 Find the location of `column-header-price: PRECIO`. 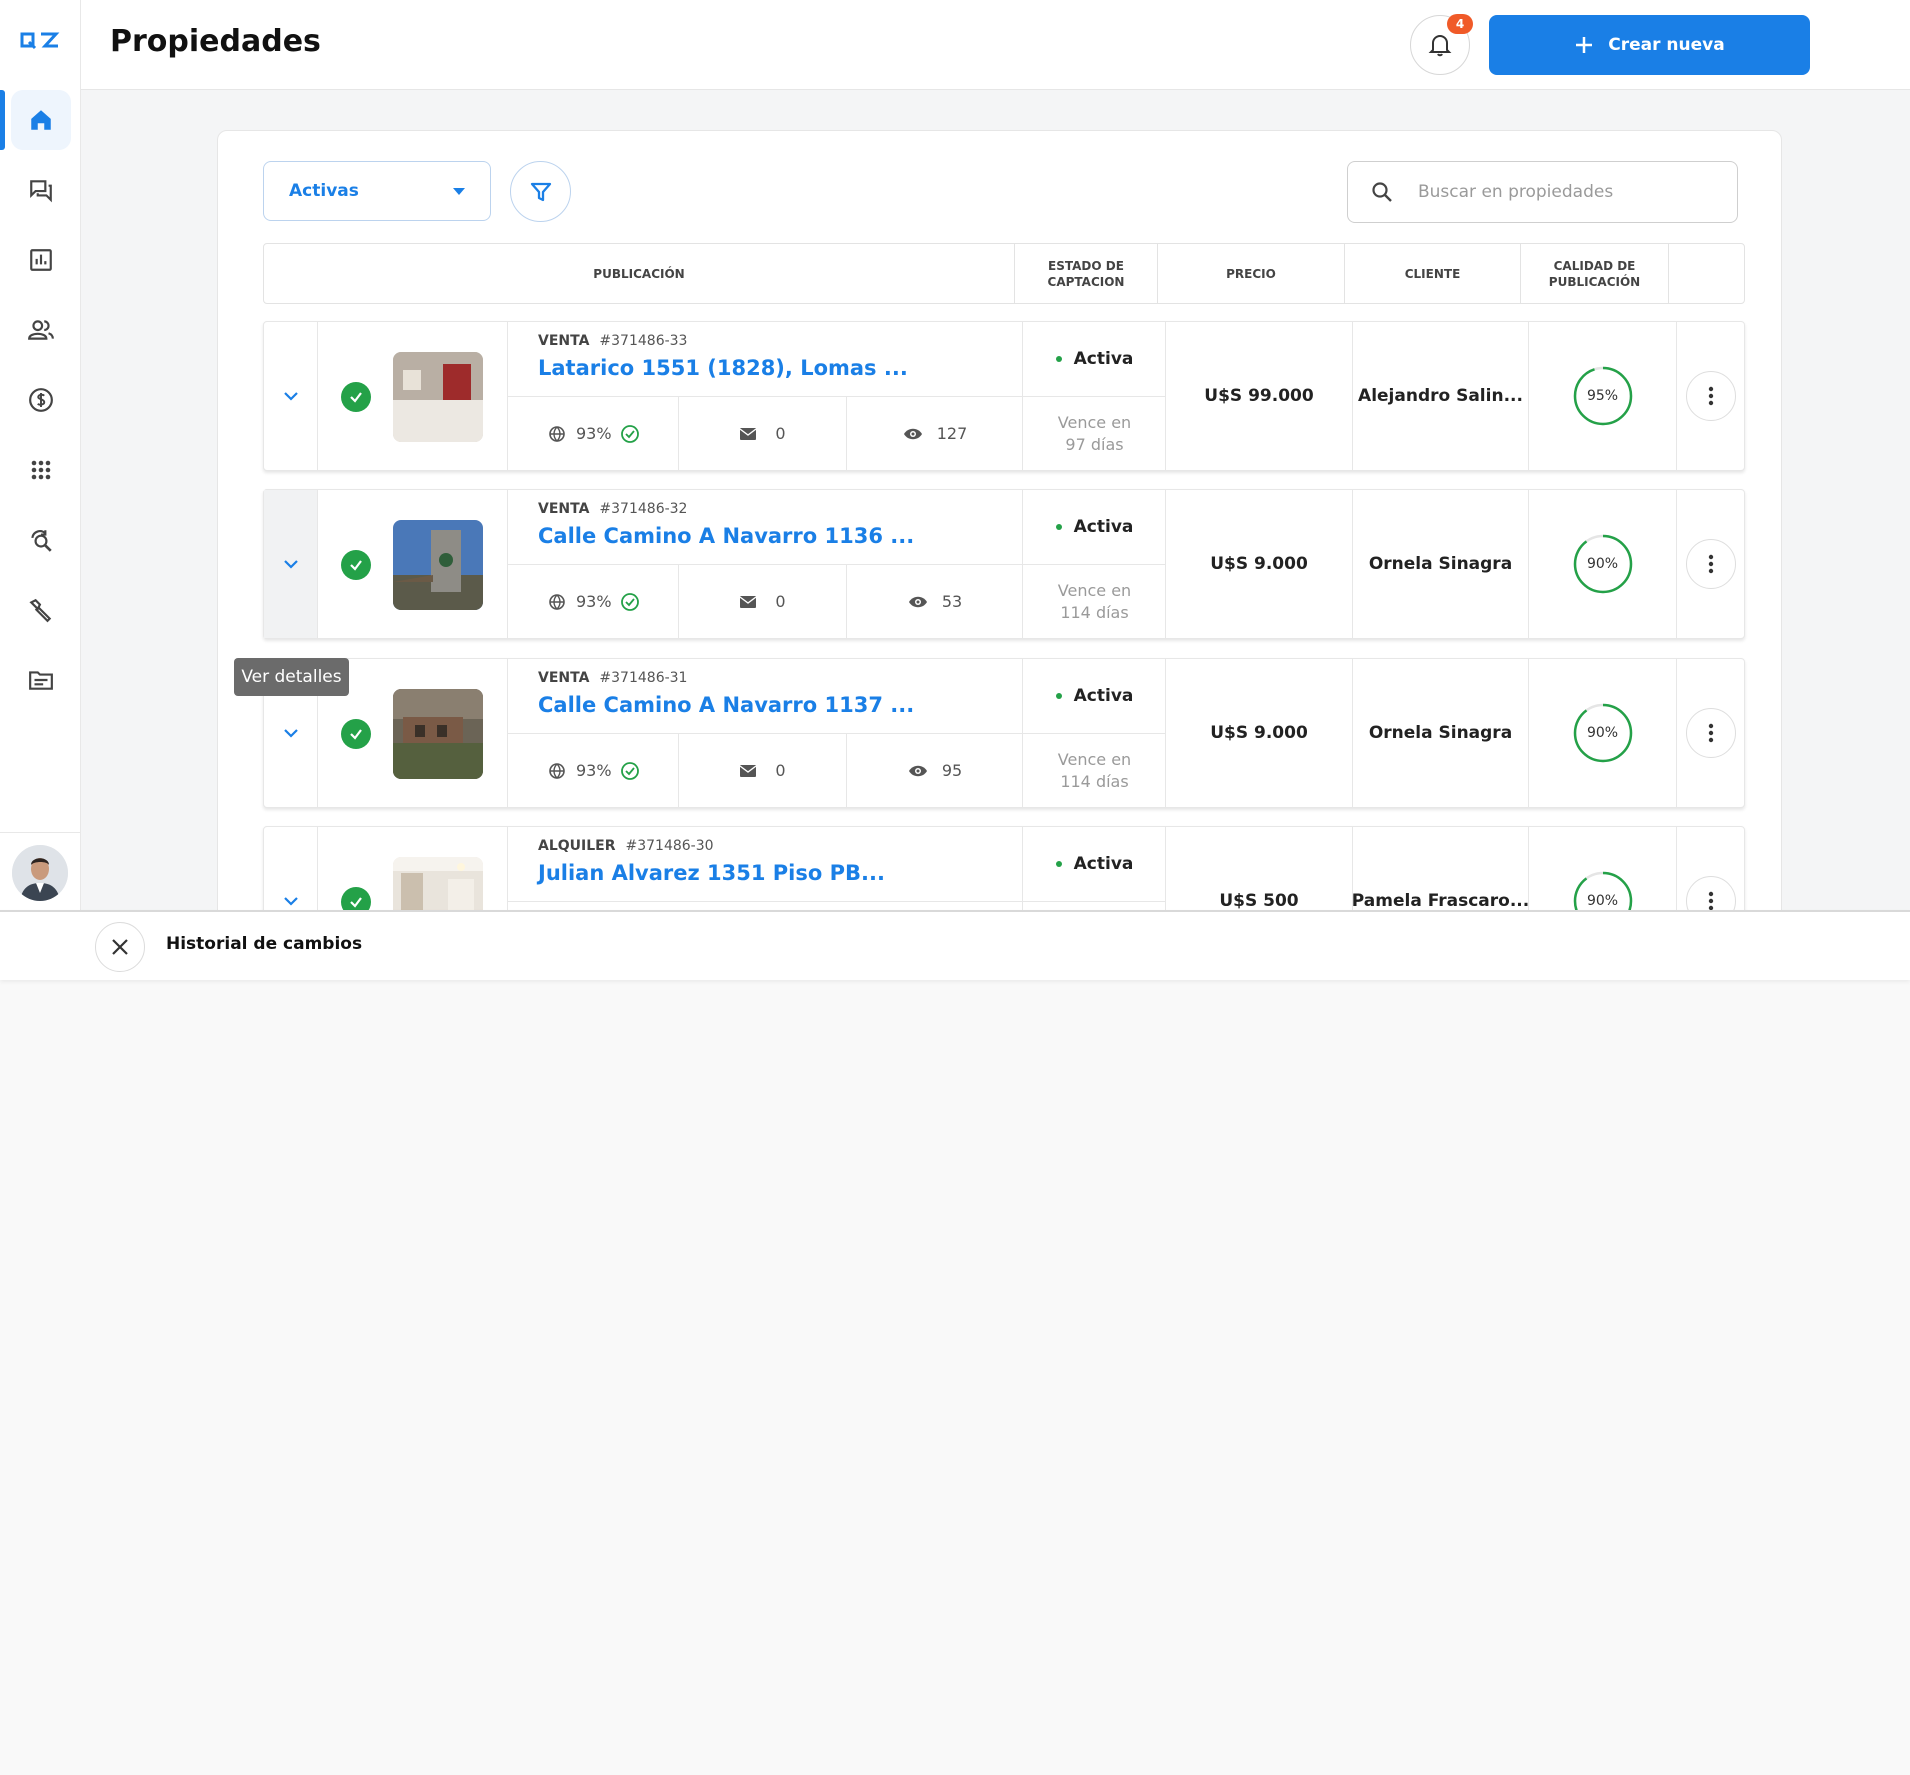

column-header-price: PRECIO is located at coordinates (1251, 273).